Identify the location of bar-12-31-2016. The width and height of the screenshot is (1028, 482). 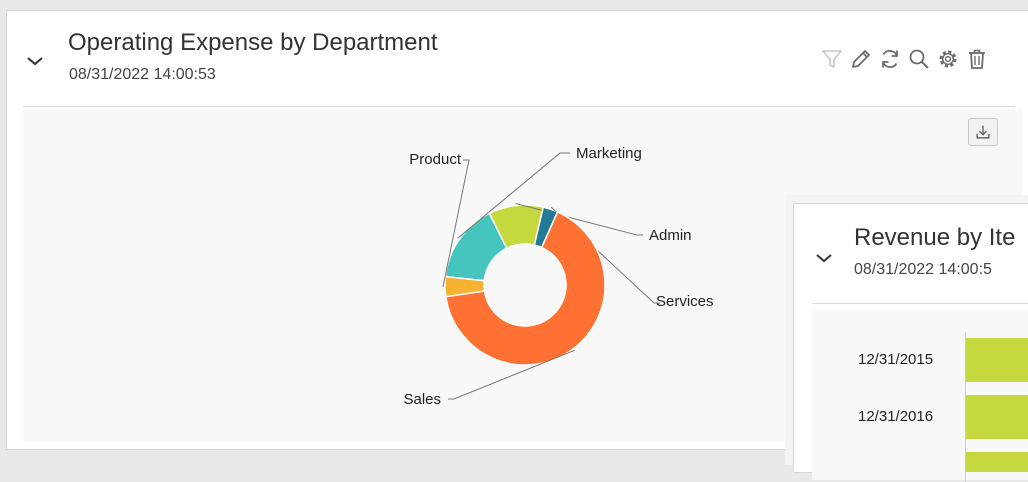
(997, 417).